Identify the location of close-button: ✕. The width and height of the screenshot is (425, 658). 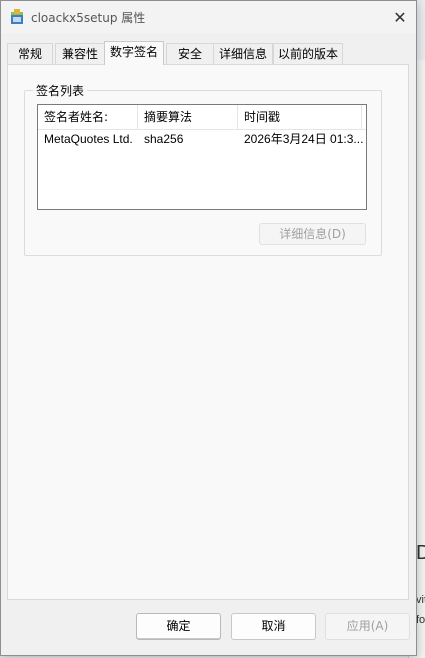
(400, 17).